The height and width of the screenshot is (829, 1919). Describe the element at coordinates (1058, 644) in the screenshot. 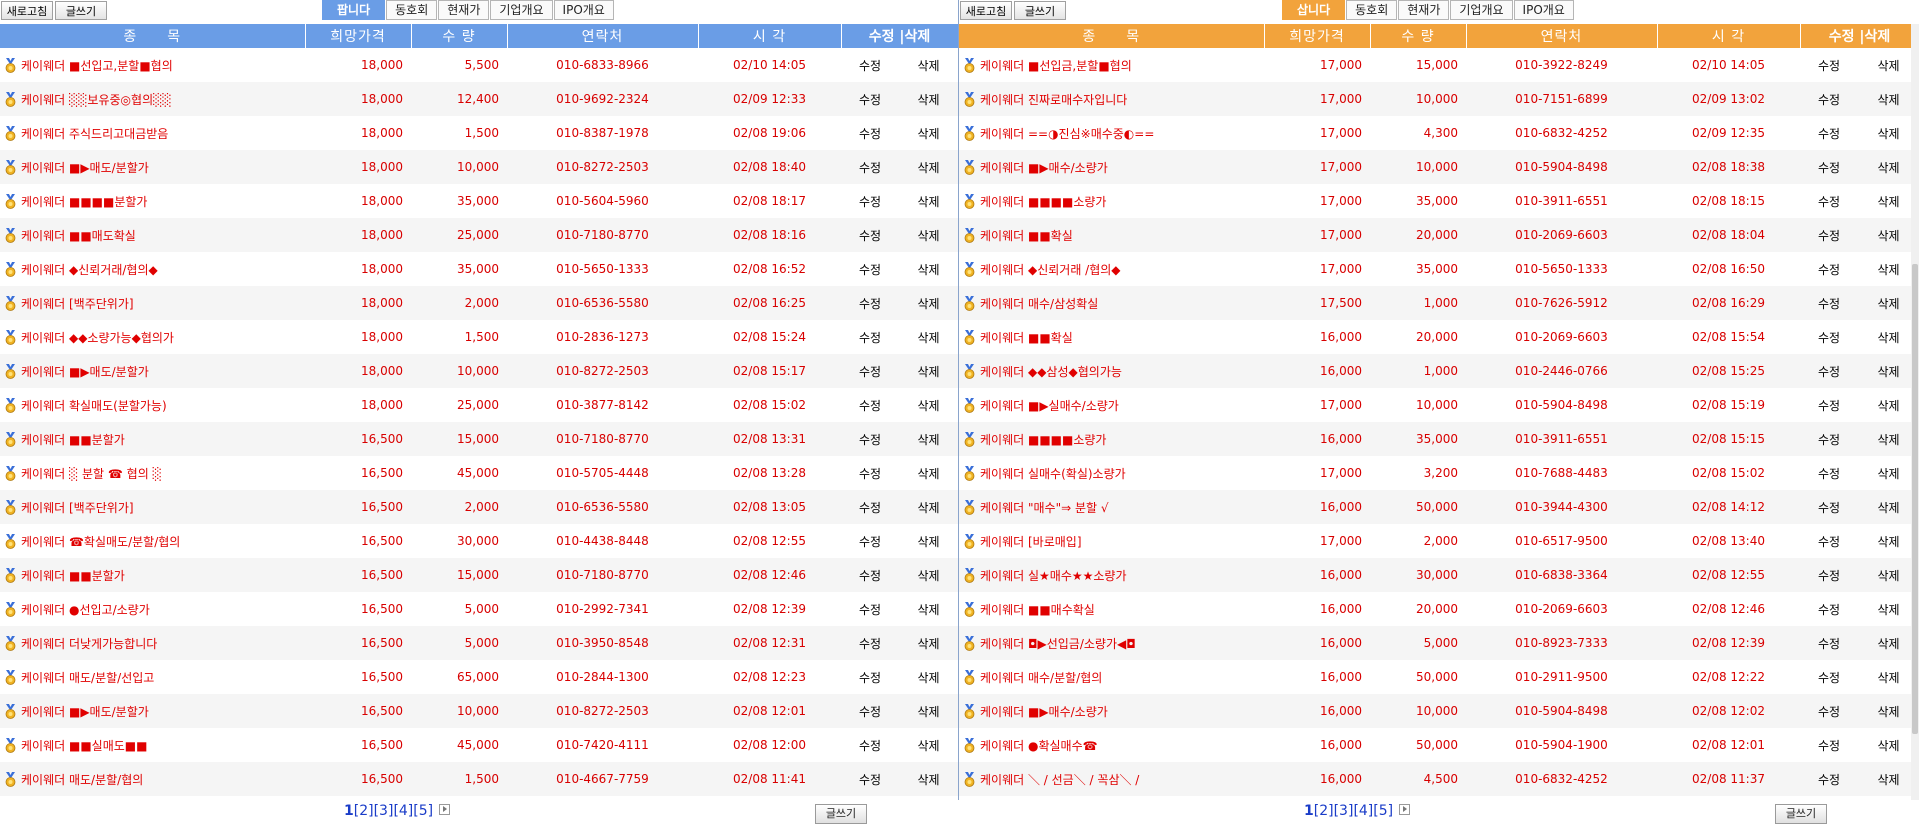

I see `listing-title: 케이웨더 ◘▶선입금/소량가◀◘` at that location.